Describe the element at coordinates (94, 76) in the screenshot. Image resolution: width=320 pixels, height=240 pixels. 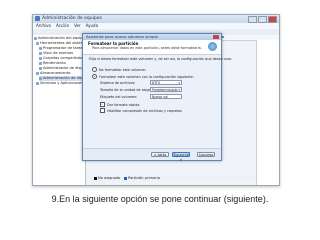
I see `format-radio` at that location.